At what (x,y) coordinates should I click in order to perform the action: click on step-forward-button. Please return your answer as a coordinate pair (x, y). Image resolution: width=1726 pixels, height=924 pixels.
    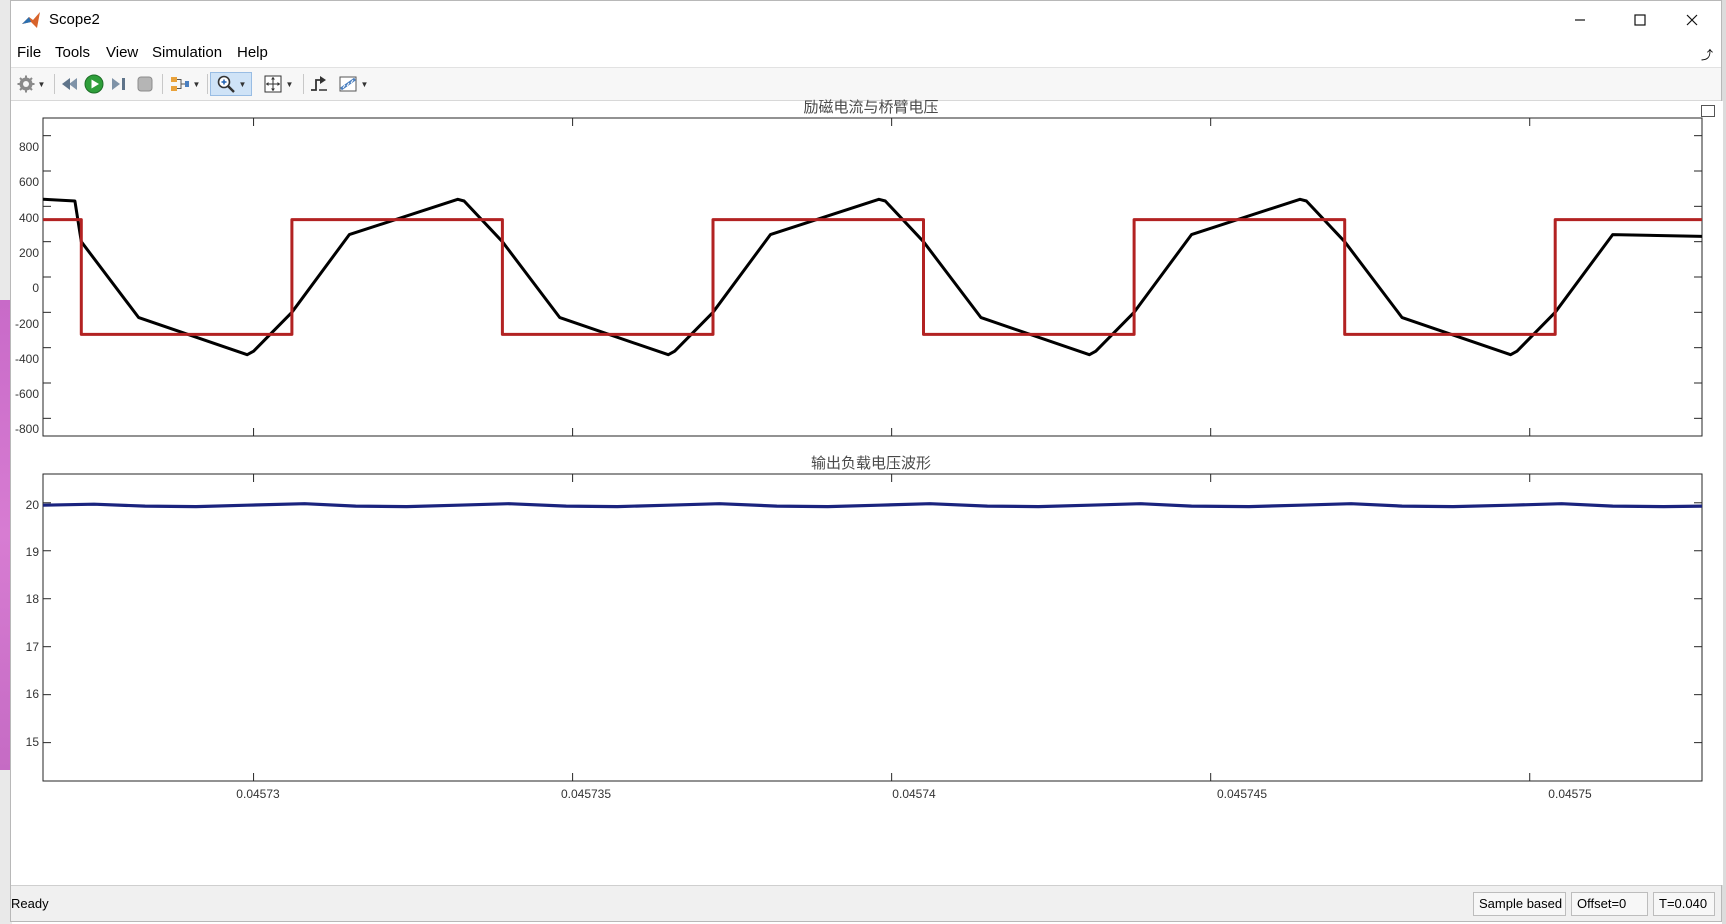
    Looking at the image, I should click on (119, 84).